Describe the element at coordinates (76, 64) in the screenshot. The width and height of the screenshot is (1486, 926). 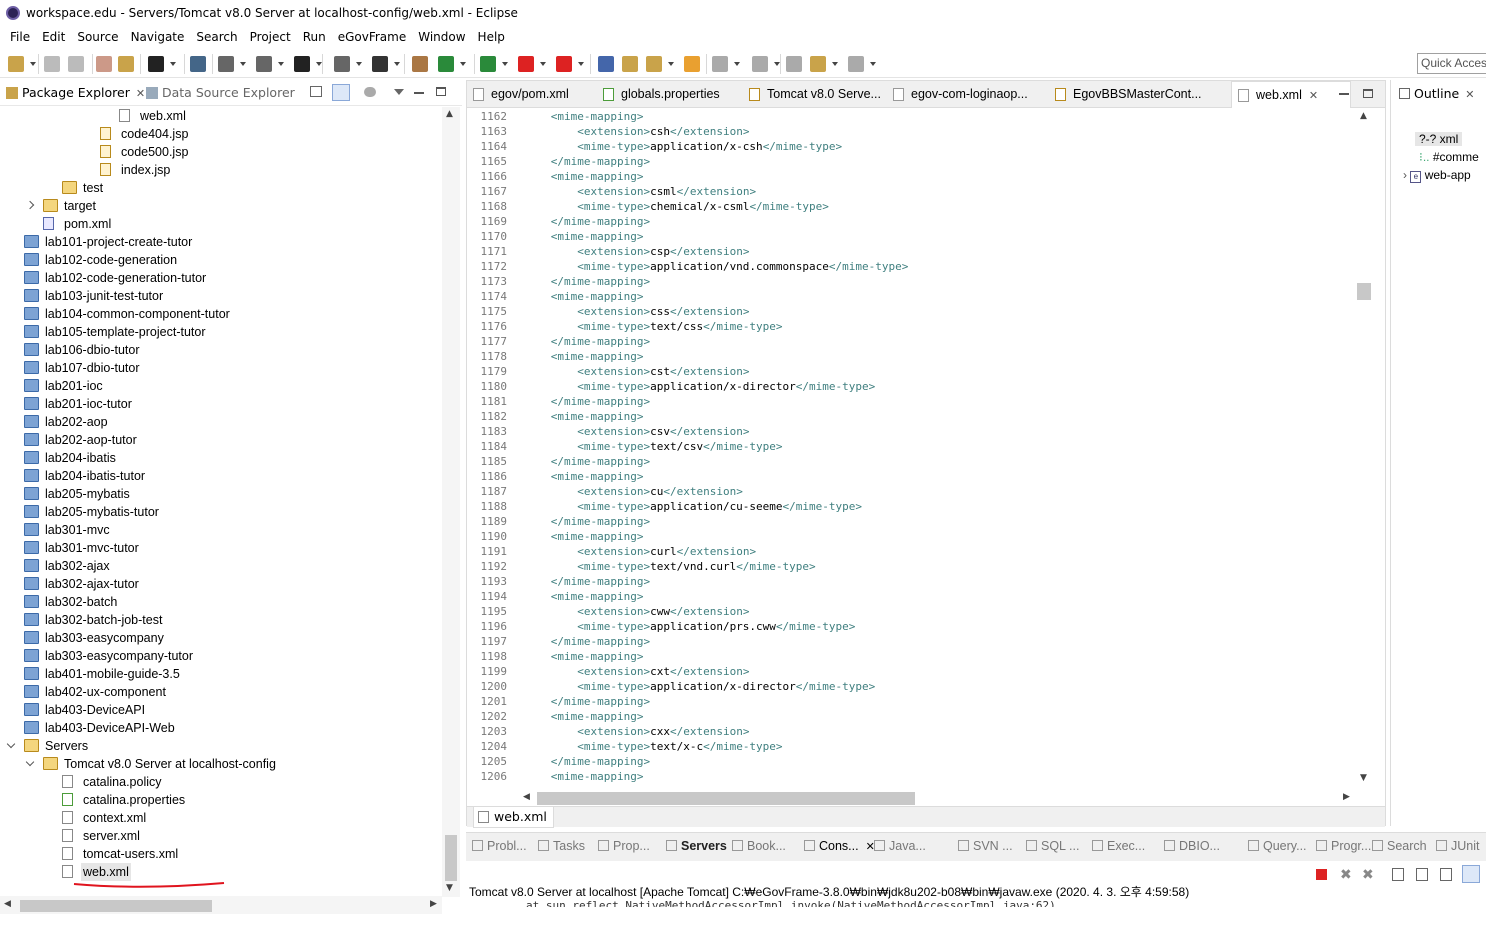
I see `save-all-icon` at that location.